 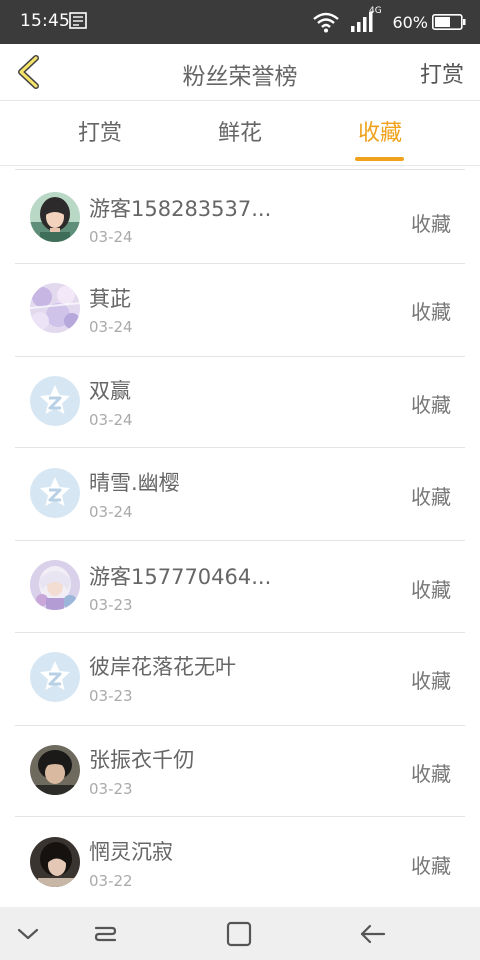 What do you see at coordinates (55, 308) in the screenshot?
I see `pastel-pattern-avatar` at bounding box center [55, 308].